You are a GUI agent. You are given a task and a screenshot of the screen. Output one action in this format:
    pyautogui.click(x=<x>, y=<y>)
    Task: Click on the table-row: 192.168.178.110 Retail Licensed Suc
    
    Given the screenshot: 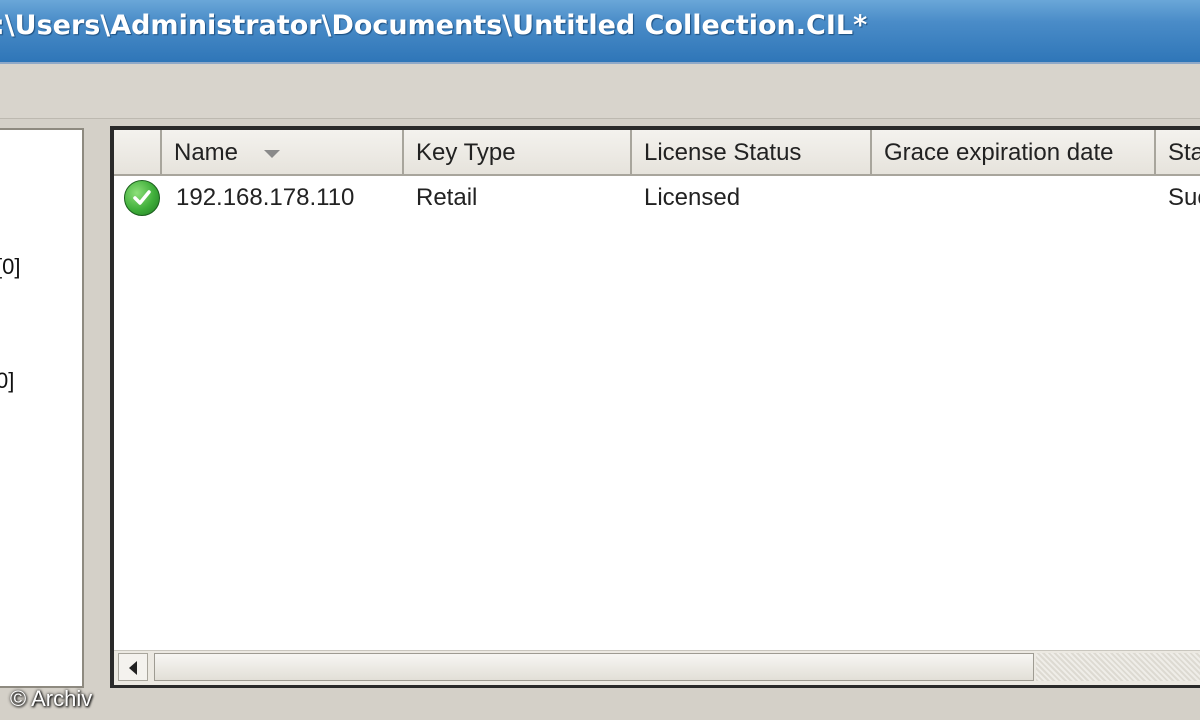 What is the action you would take?
    pyautogui.click(x=657, y=198)
    